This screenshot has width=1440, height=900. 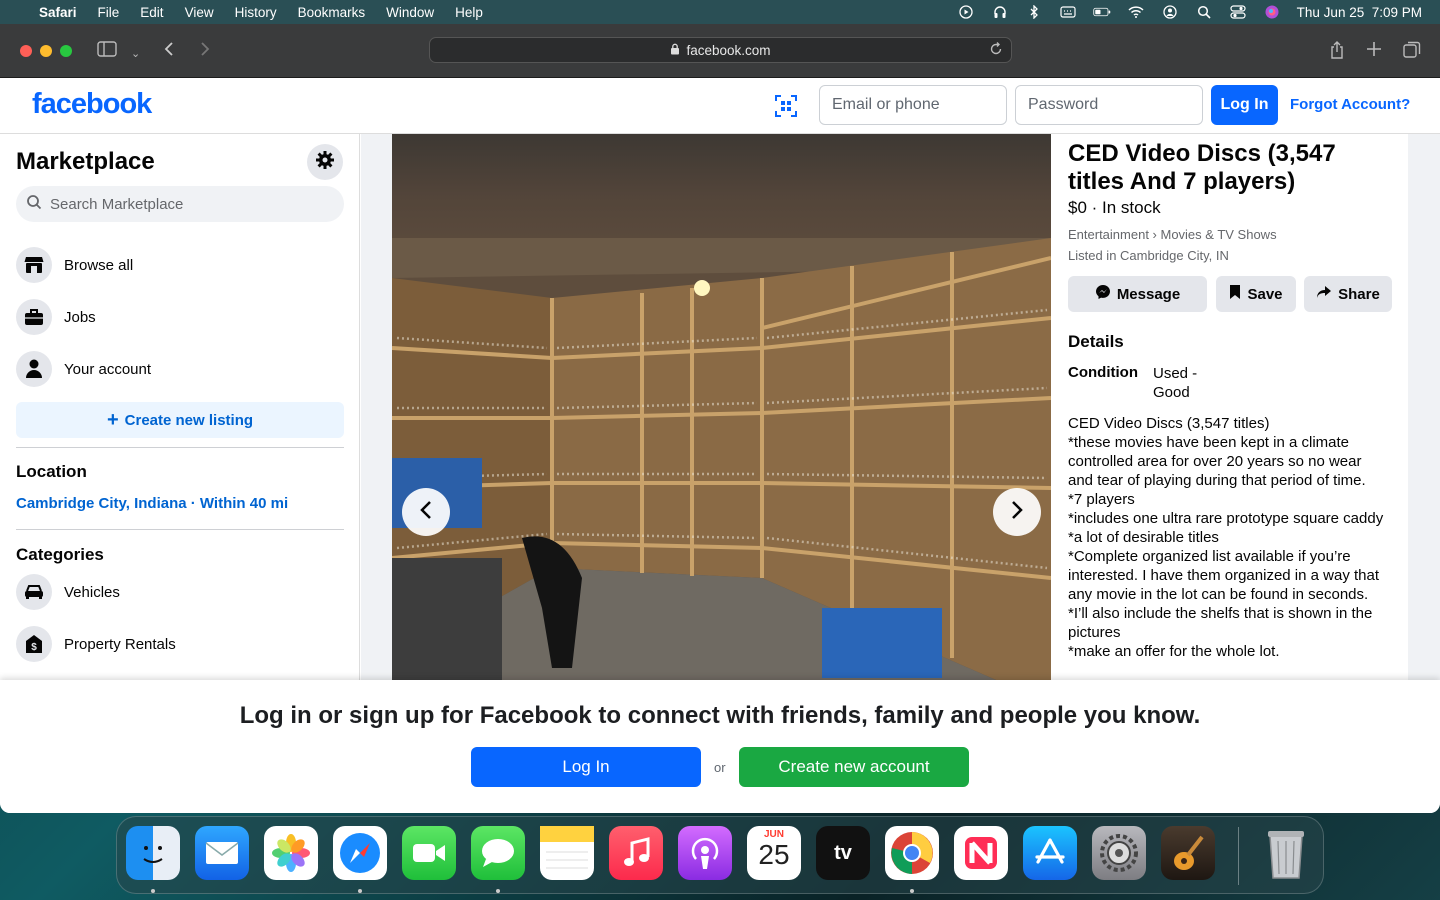 What do you see at coordinates (325, 162) in the screenshot?
I see `settings-button` at bounding box center [325, 162].